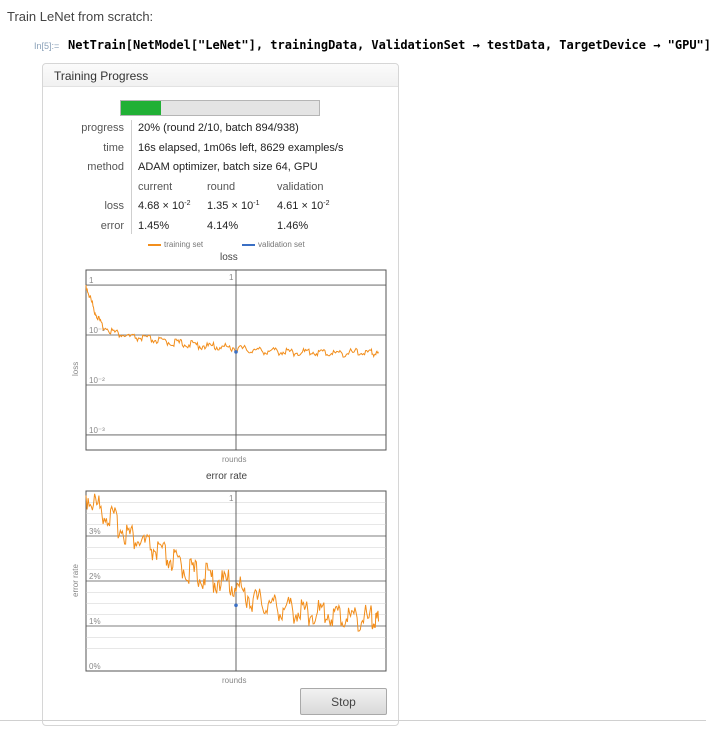  What do you see at coordinates (229, 366) in the screenshot?
I see `loss-chart: 110⁻¹10⁻²10⁻³1roundsloss` at bounding box center [229, 366].